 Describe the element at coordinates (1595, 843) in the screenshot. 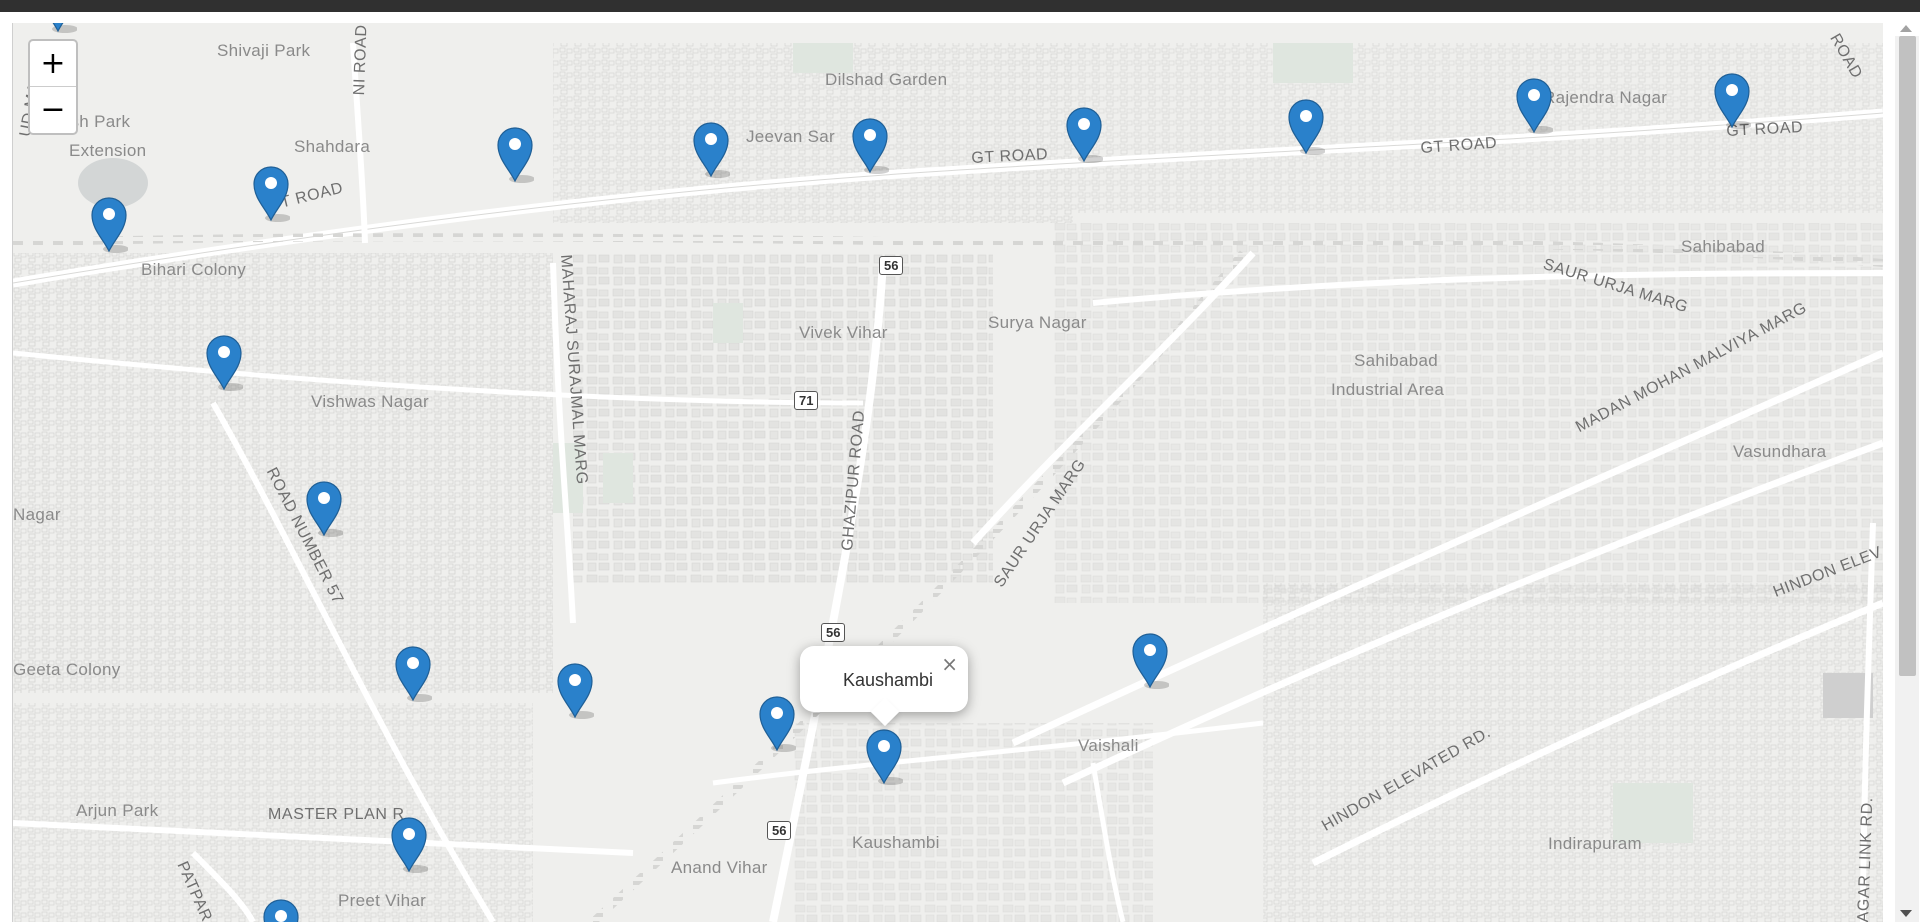

I see `label-indirapuram: Indirapuram` at that location.